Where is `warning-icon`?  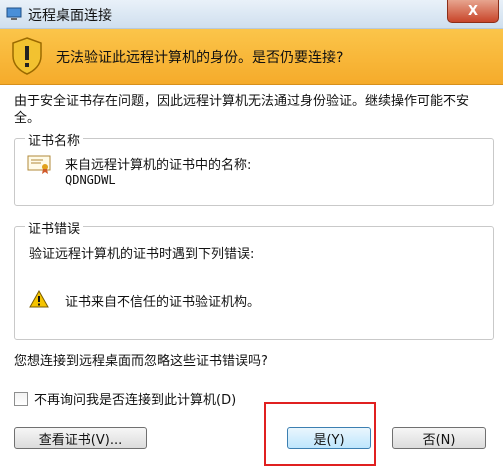
warning-icon is located at coordinates (39, 300).